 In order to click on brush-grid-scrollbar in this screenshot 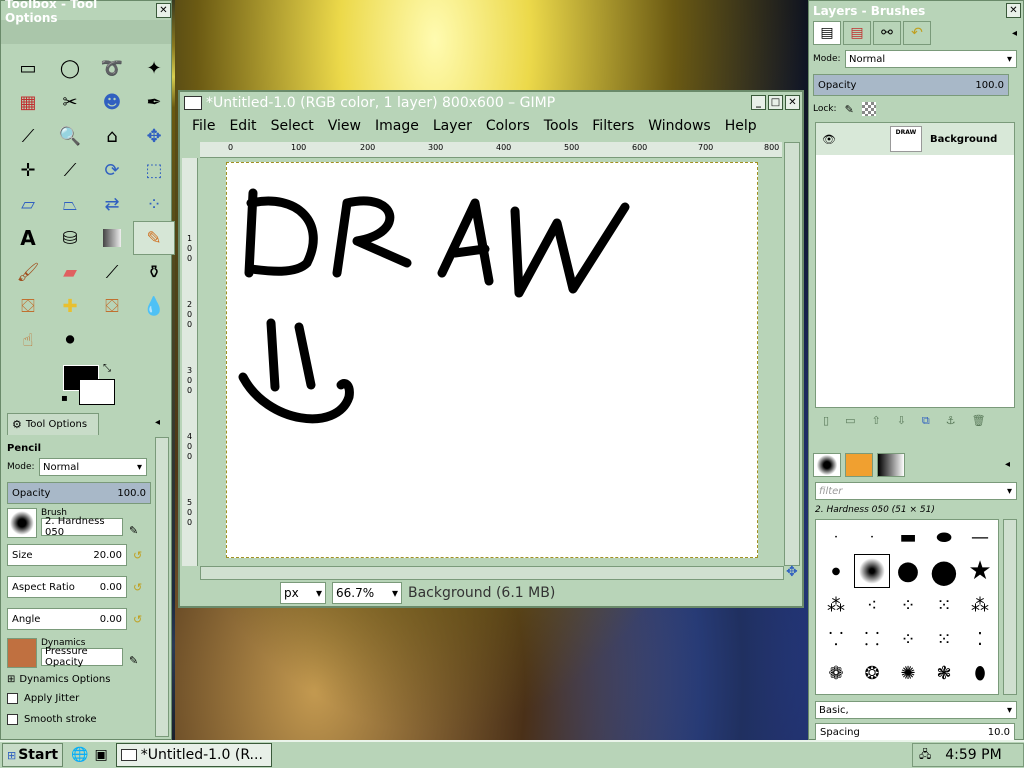, I will do `click(1010, 607)`.